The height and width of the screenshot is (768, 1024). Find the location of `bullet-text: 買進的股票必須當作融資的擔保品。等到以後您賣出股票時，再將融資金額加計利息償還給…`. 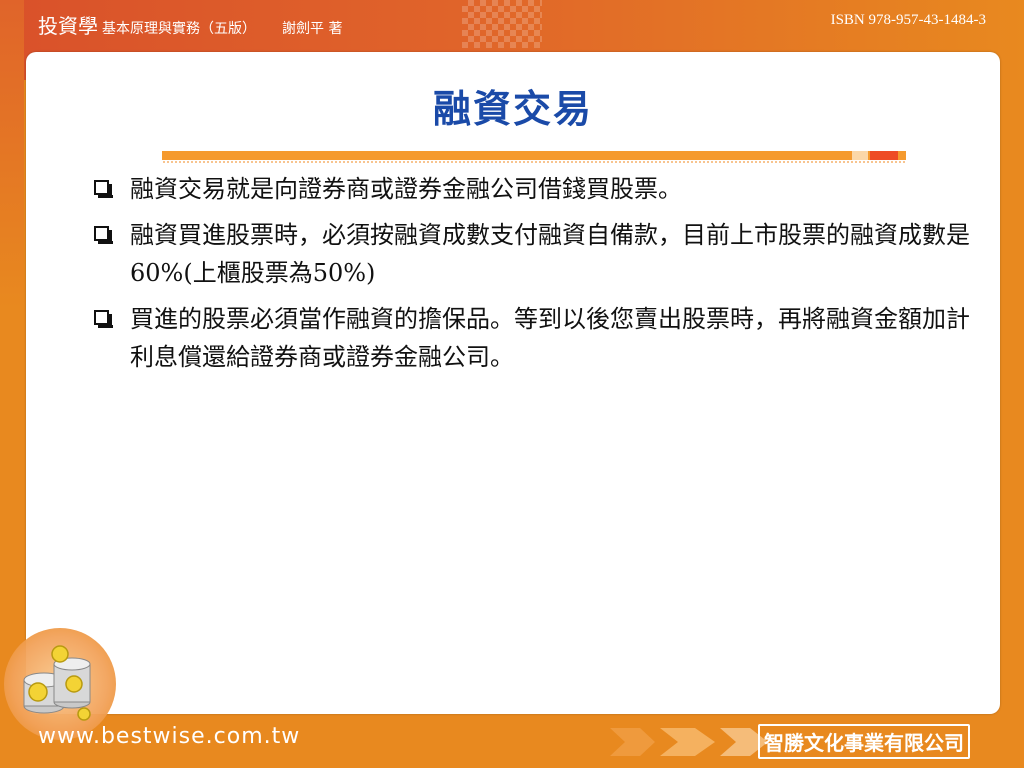

bullet-text: 買進的股票必須當作融資的擔保品。等到以後您賣出股票時，再將融資金額加計利息償還給… is located at coordinates (550, 338).